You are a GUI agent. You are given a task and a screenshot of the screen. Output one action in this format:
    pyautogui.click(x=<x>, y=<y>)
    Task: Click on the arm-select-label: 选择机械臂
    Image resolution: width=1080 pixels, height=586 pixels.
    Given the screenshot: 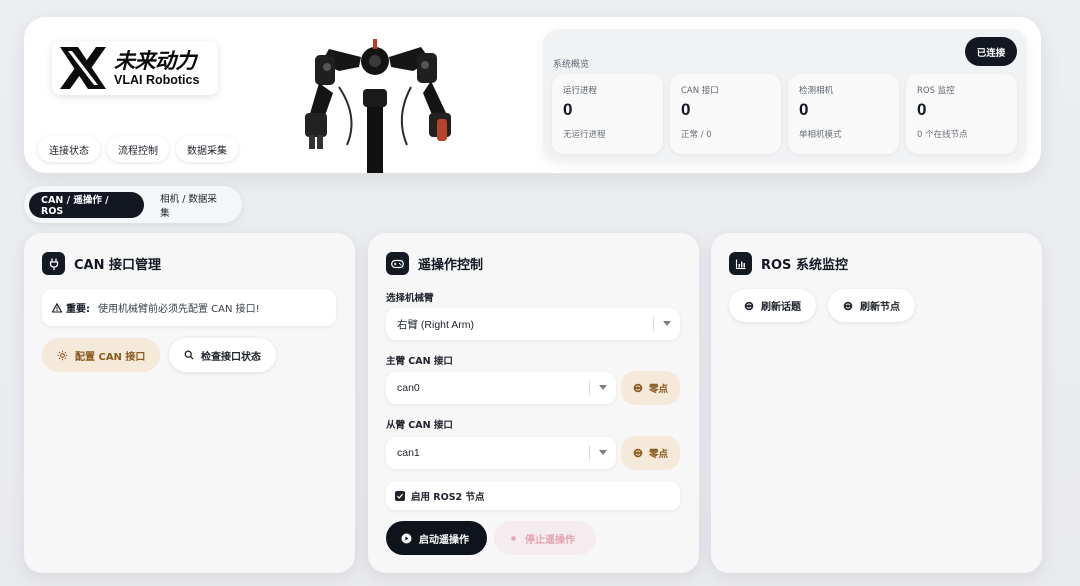 What is the action you would take?
    pyautogui.click(x=410, y=298)
    